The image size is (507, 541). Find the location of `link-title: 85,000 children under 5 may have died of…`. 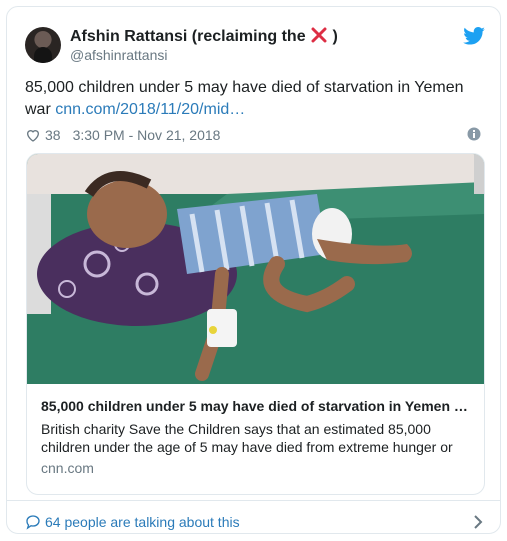

link-title: 85,000 children under 5 may have died of… is located at coordinates (256, 406).